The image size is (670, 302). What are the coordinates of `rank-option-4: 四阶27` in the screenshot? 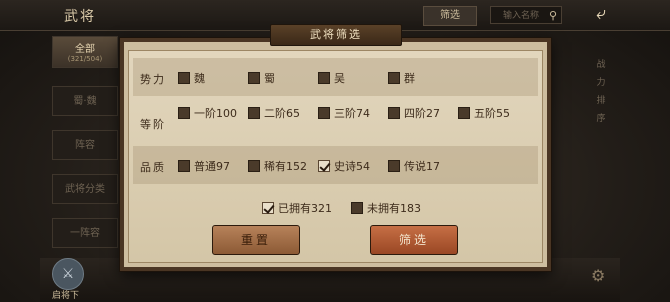 It's located at (414, 112).